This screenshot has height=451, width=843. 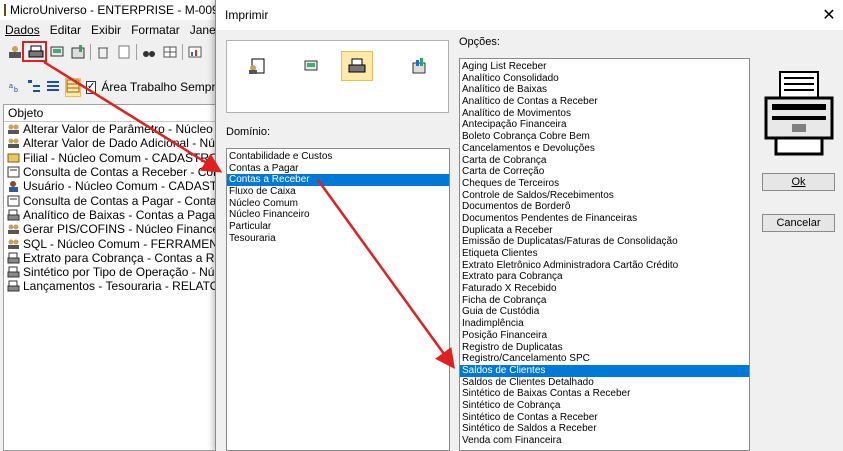 What do you see at coordinates (338, 169) in the screenshot?
I see `domain-item: Contas a Pagar` at bounding box center [338, 169].